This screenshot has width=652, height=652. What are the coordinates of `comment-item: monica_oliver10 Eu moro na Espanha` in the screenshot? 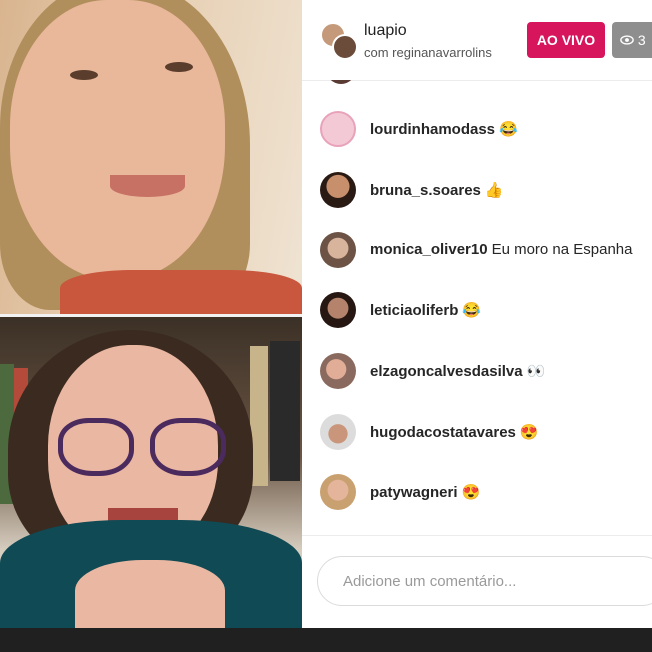 It's located at (486, 251).